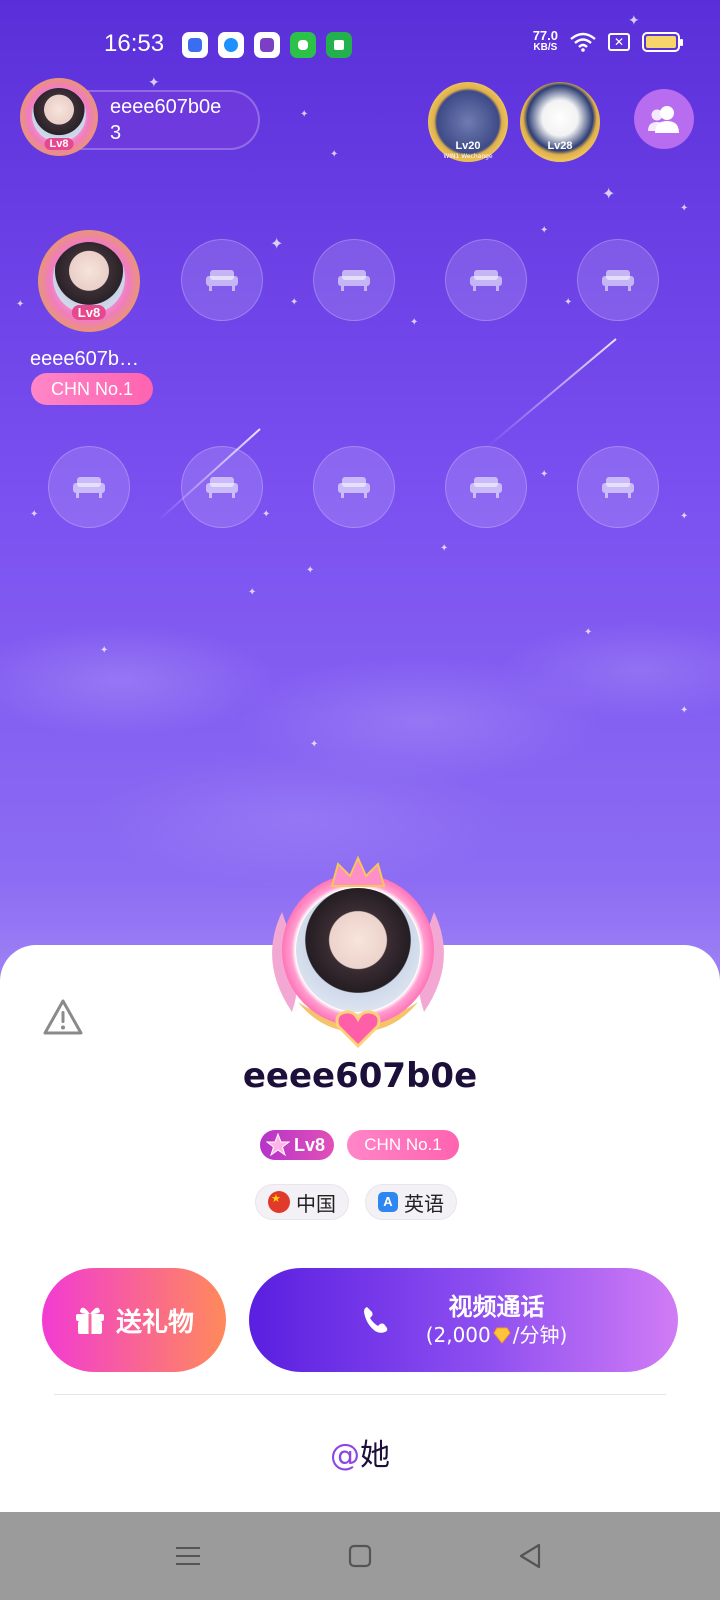 The height and width of the screenshot is (1600, 720). I want to click on seat-1-level: Lv8, so click(89, 312).